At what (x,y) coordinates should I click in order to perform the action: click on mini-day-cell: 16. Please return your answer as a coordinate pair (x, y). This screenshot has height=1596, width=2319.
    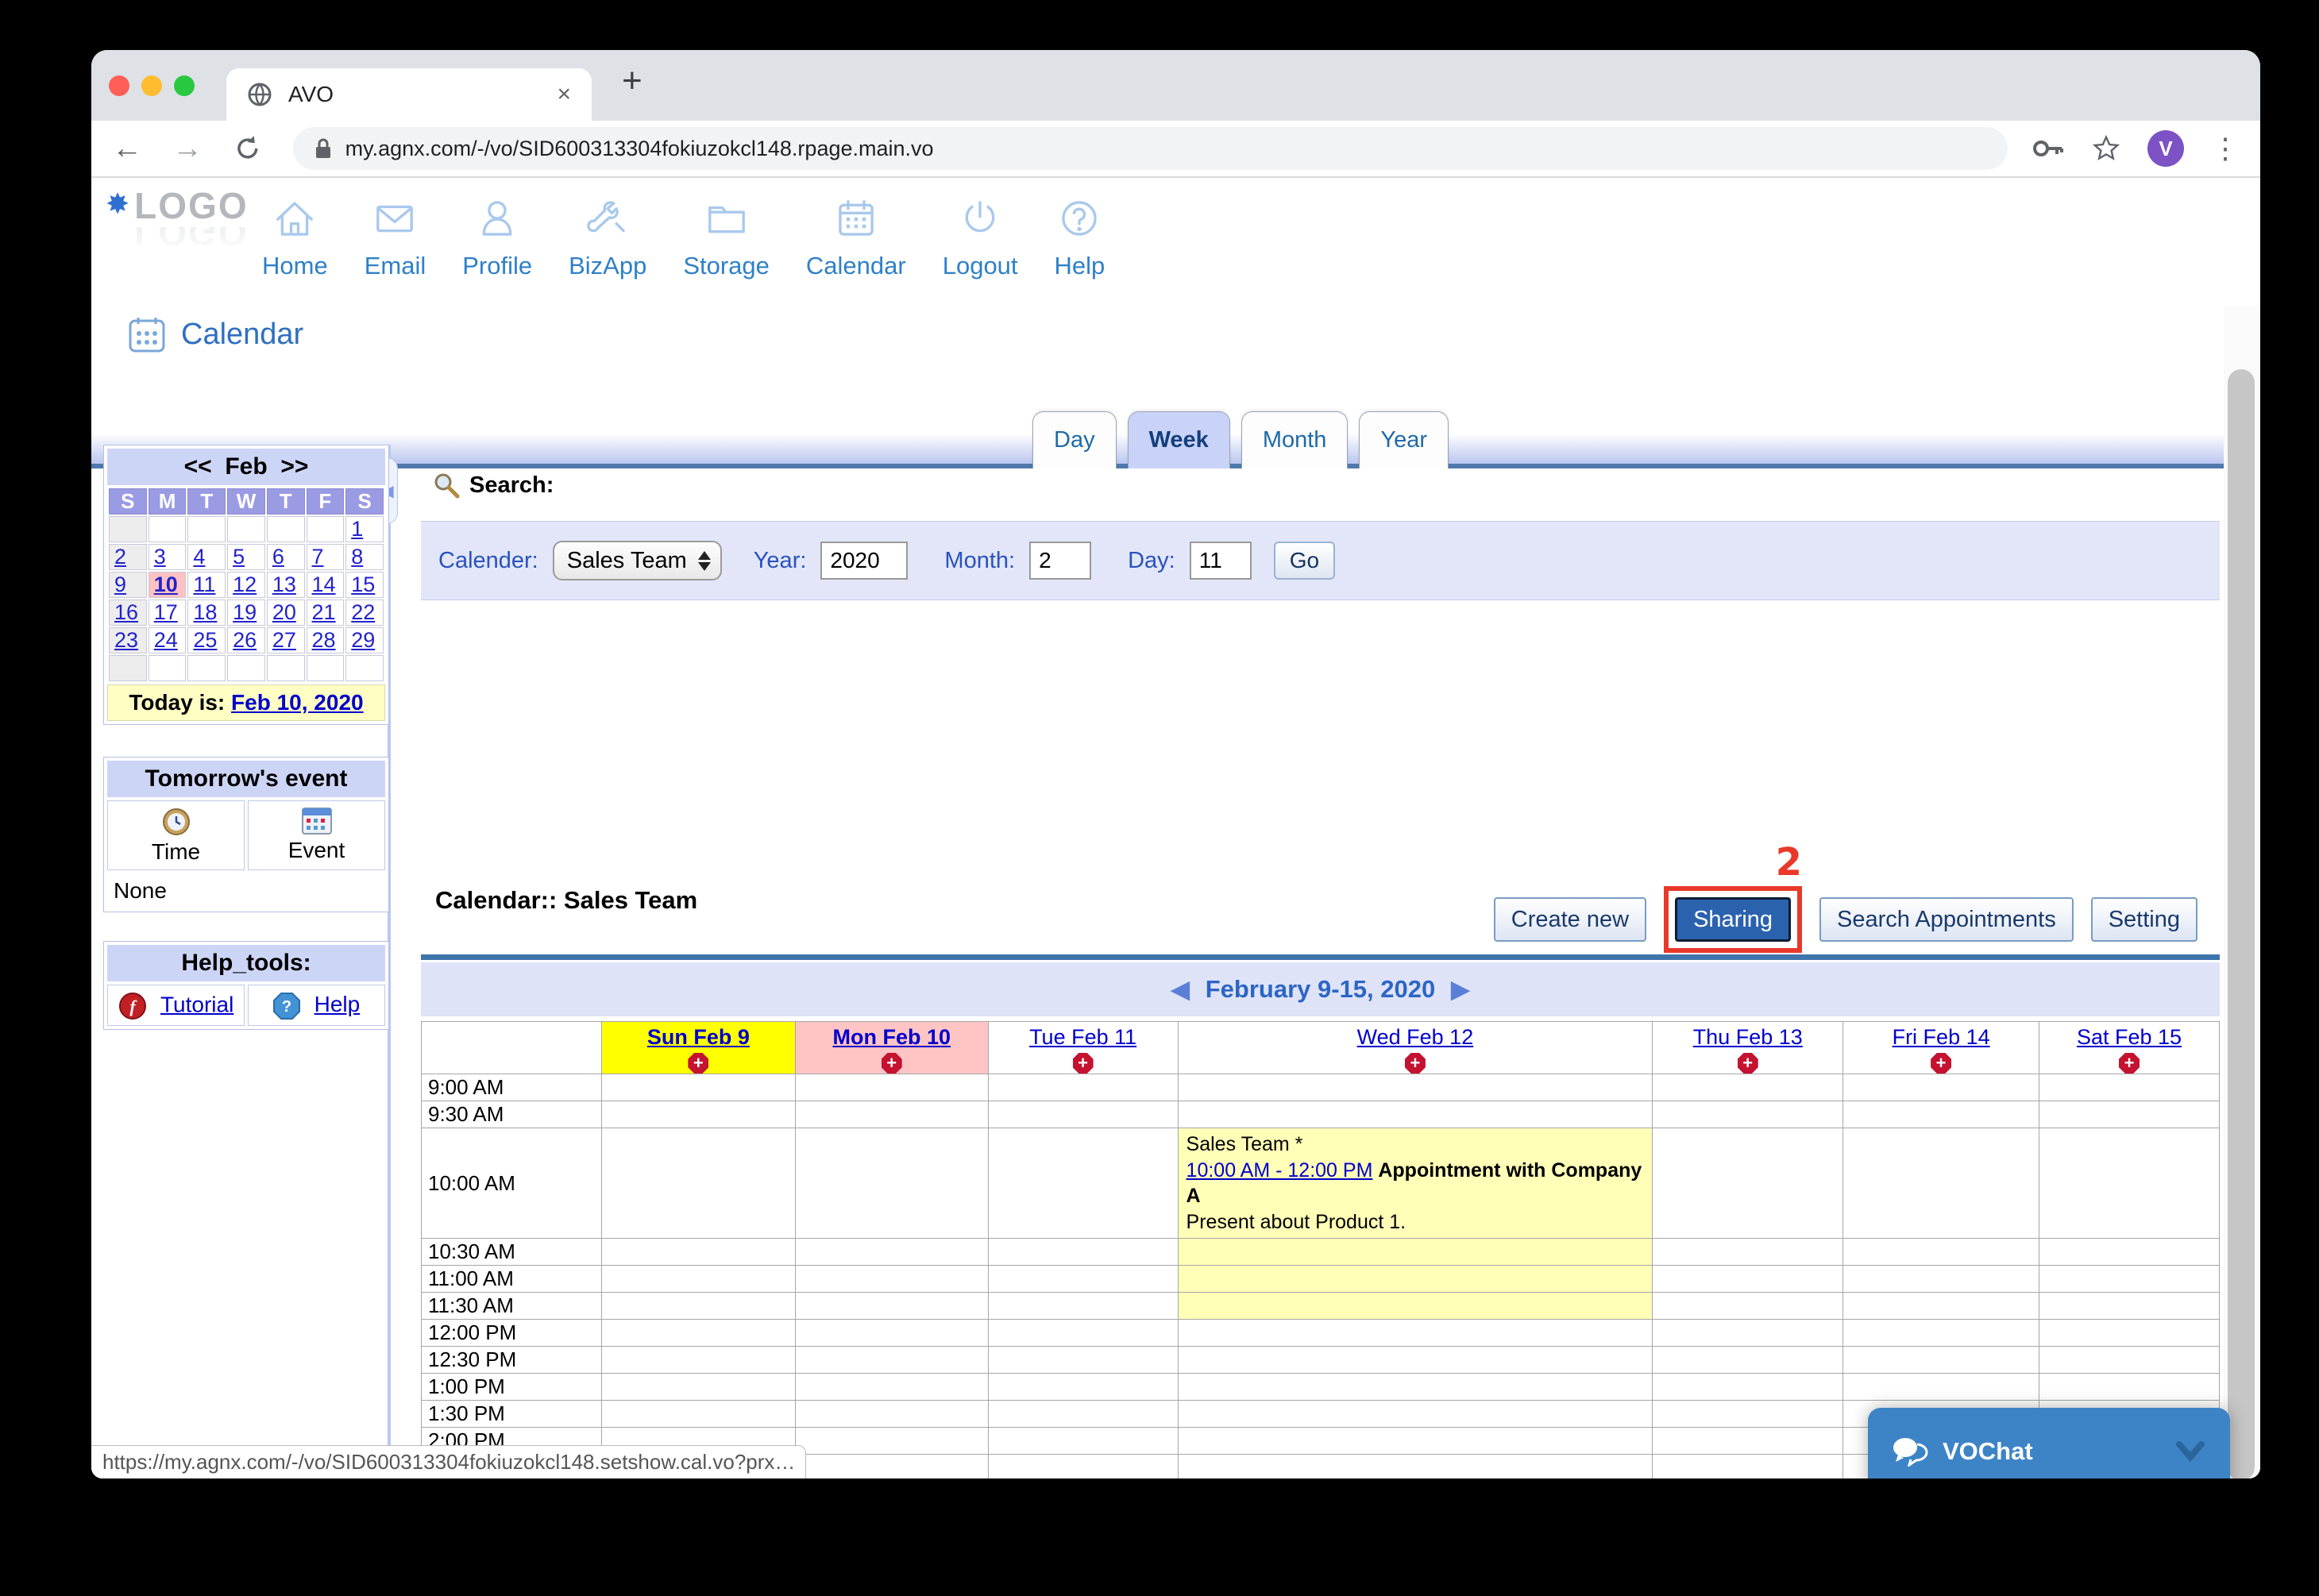
    Looking at the image, I should click on (128, 612).